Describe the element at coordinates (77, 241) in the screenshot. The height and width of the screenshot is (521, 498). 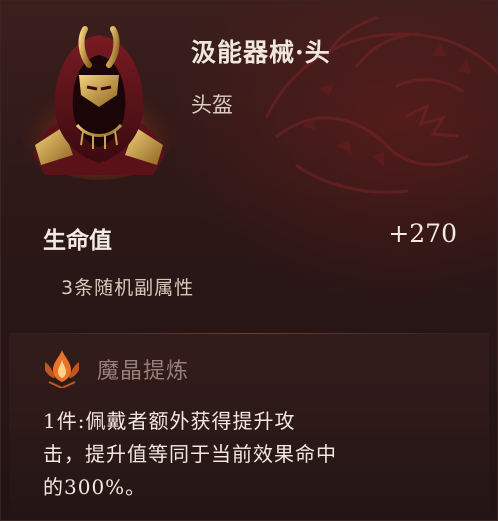
I see `primary-stat-name: 生命值` at that location.